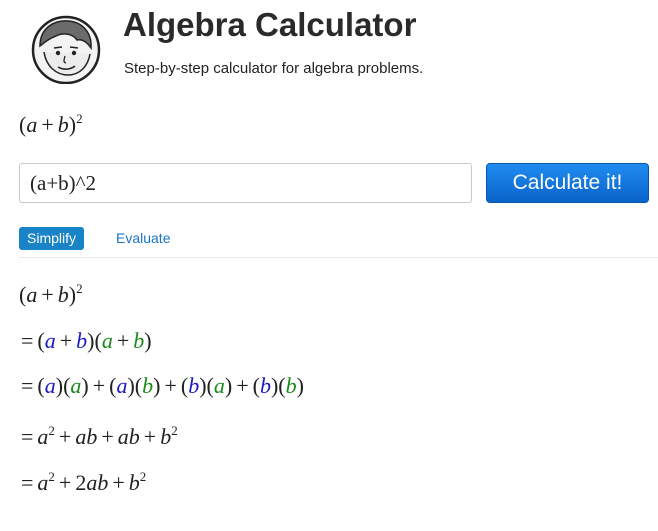 The height and width of the screenshot is (531, 658). What do you see at coordinates (99, 436) in the screenshot?
I see `step-4: = a2 + ab + ab + b2` at bounding box center [99, 436].